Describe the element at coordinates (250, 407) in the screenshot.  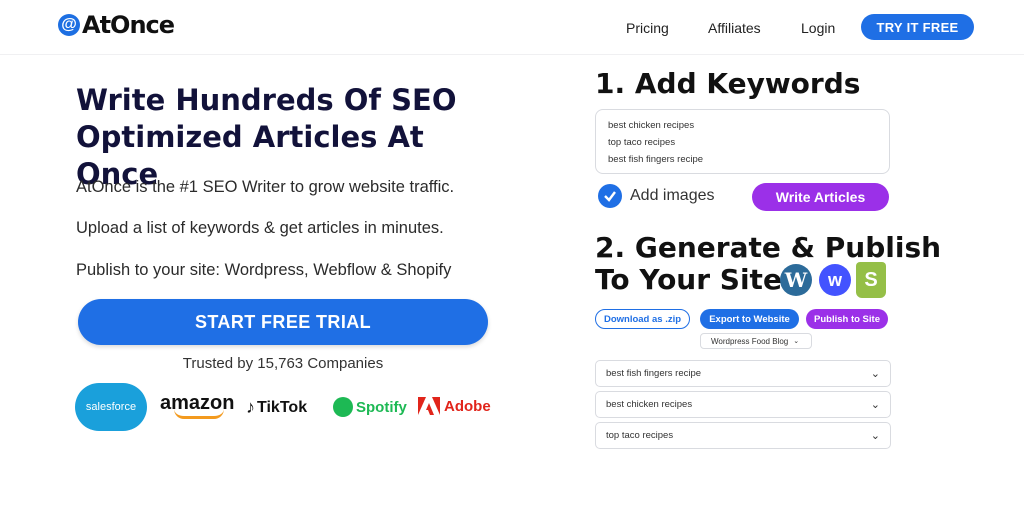
I see `tiktok-note-icon: ♪` at that location.